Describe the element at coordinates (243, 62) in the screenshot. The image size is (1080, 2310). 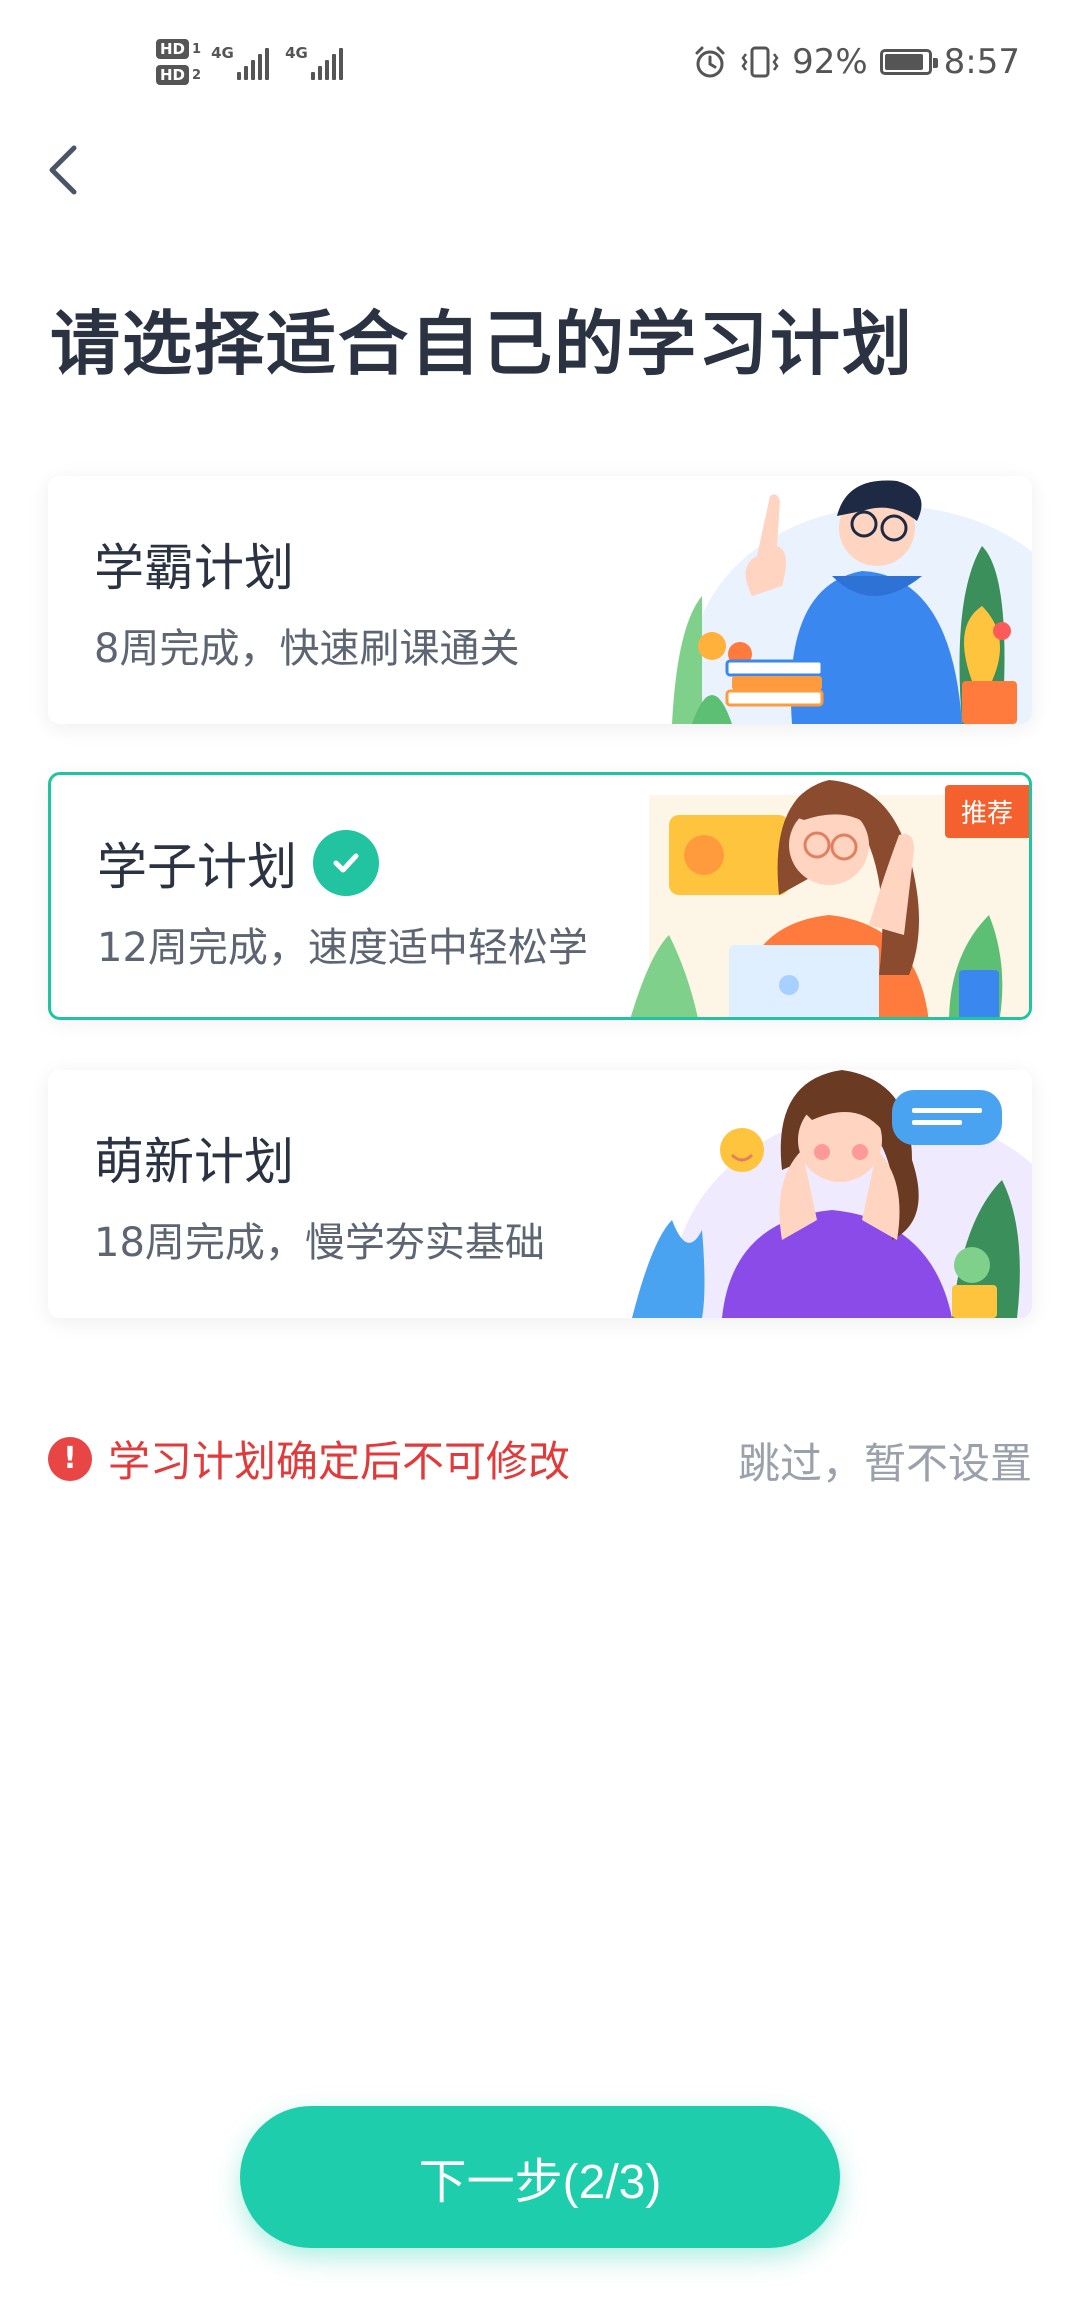
I see `signal-icon-1: 4G` at that location.